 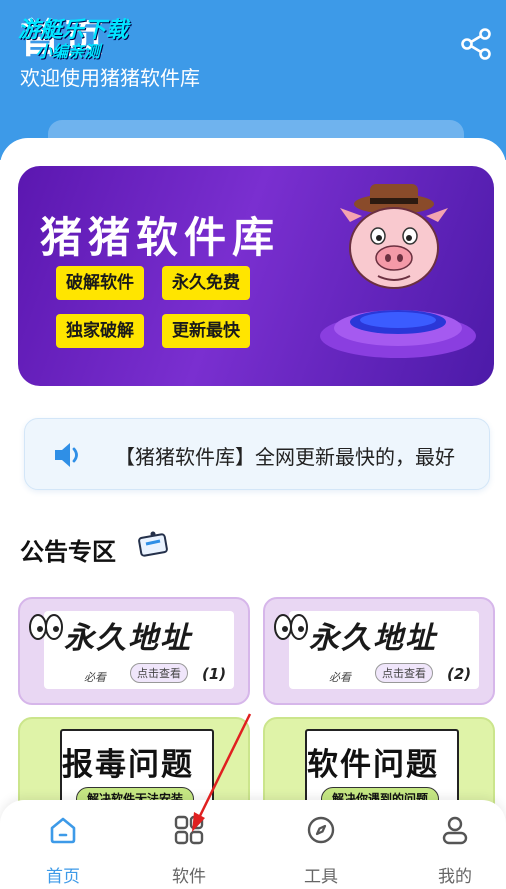 What do you see at coordinates (68, 51) in the screenshot?
I see `watermark-line2: 小编亲测` at bounding box center [68, 51].